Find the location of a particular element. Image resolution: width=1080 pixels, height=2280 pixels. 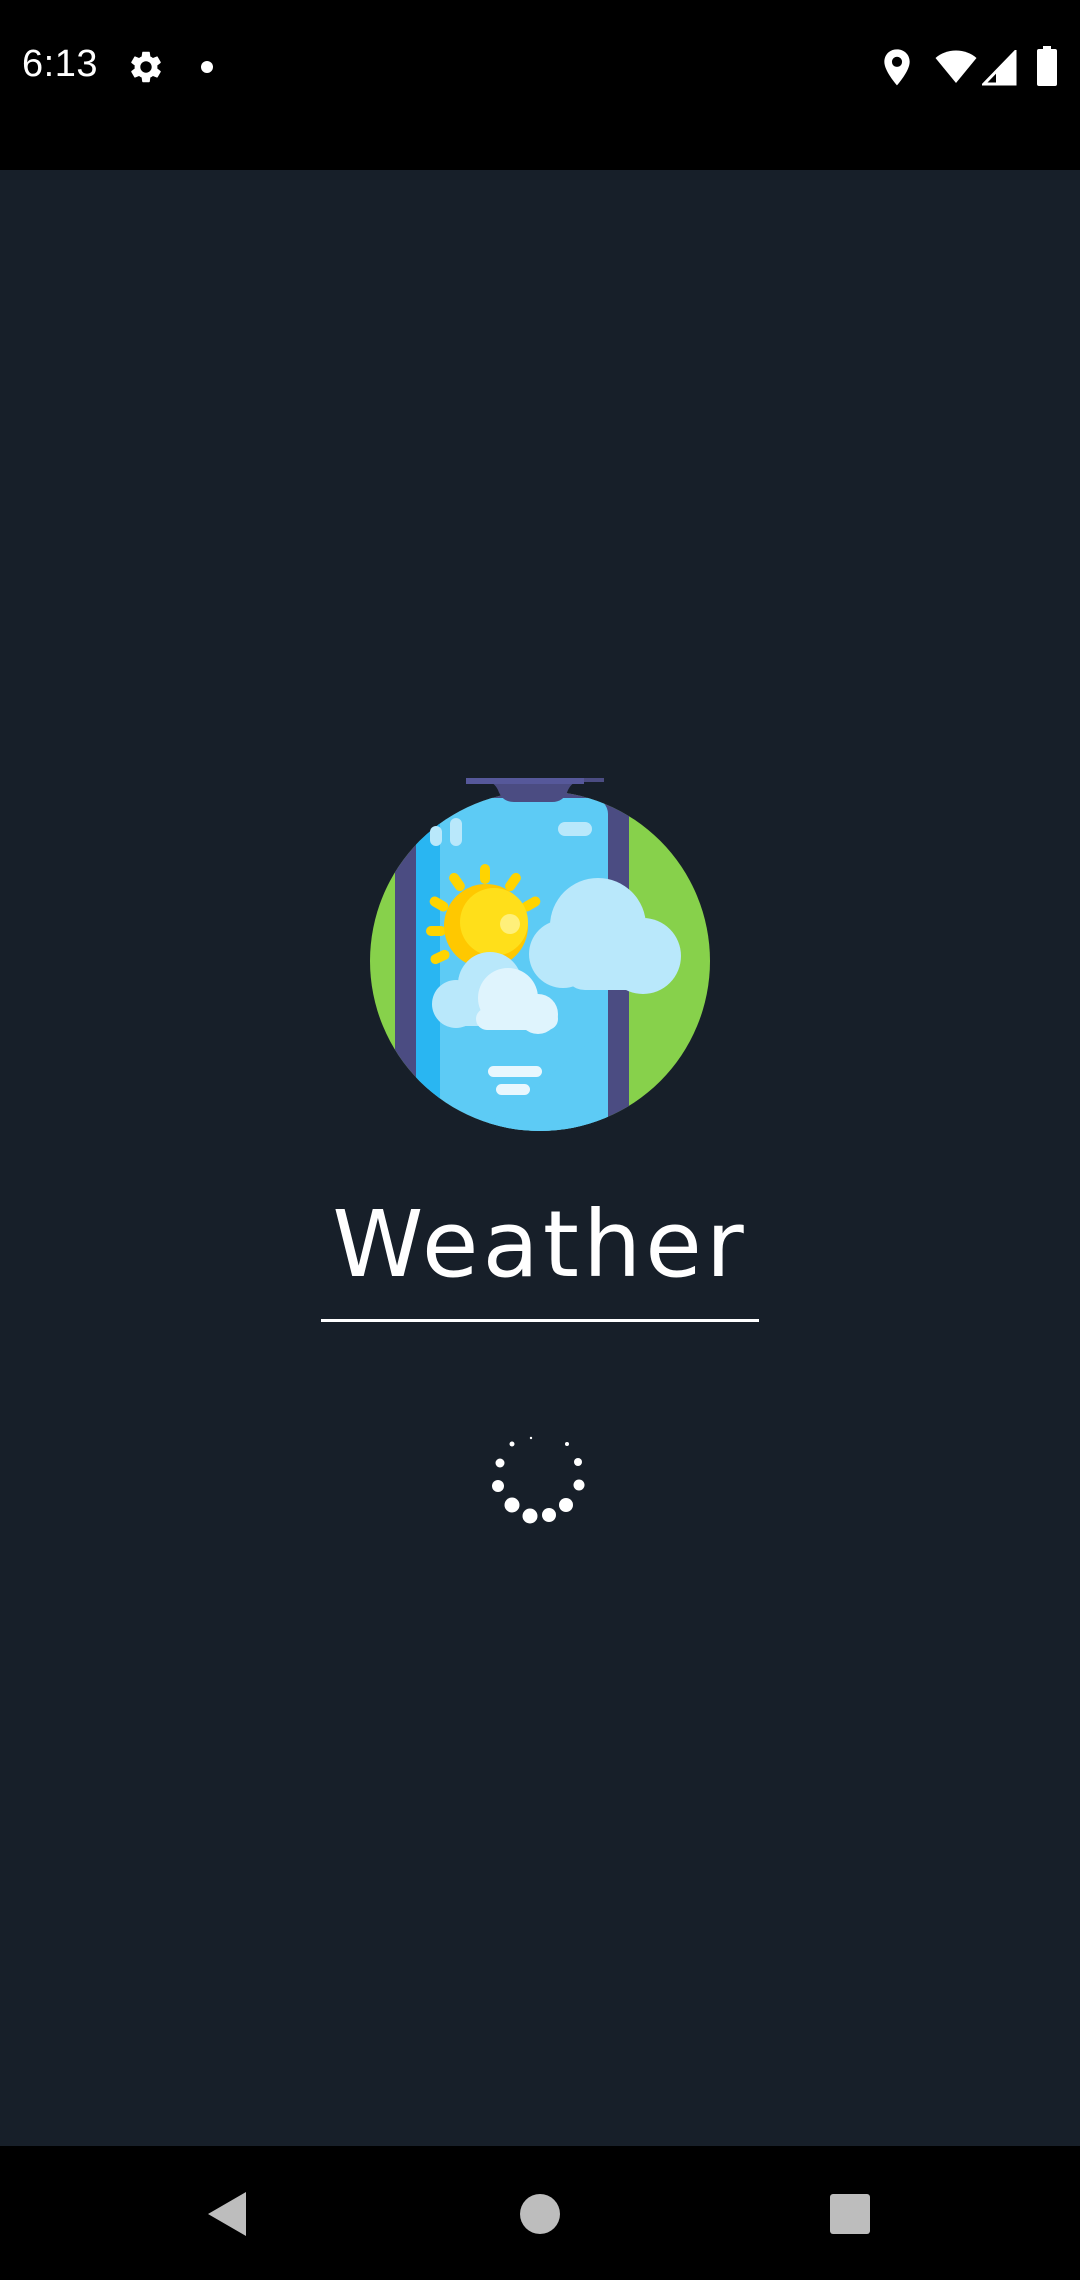

notification-dot-icon is located at coordinates (207, 67).